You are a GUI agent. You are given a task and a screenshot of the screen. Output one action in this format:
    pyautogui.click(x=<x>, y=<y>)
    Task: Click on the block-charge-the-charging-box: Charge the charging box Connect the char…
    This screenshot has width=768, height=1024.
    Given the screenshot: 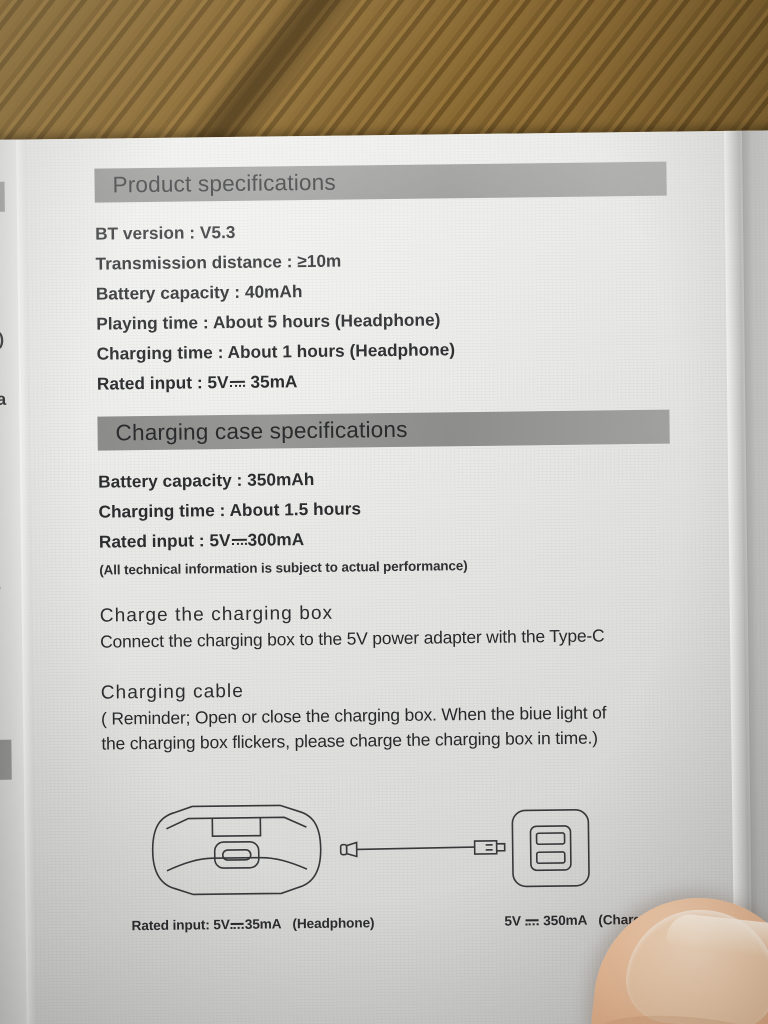 What is the action you would take?
    pyautogui.click(x=390, y=626)
    